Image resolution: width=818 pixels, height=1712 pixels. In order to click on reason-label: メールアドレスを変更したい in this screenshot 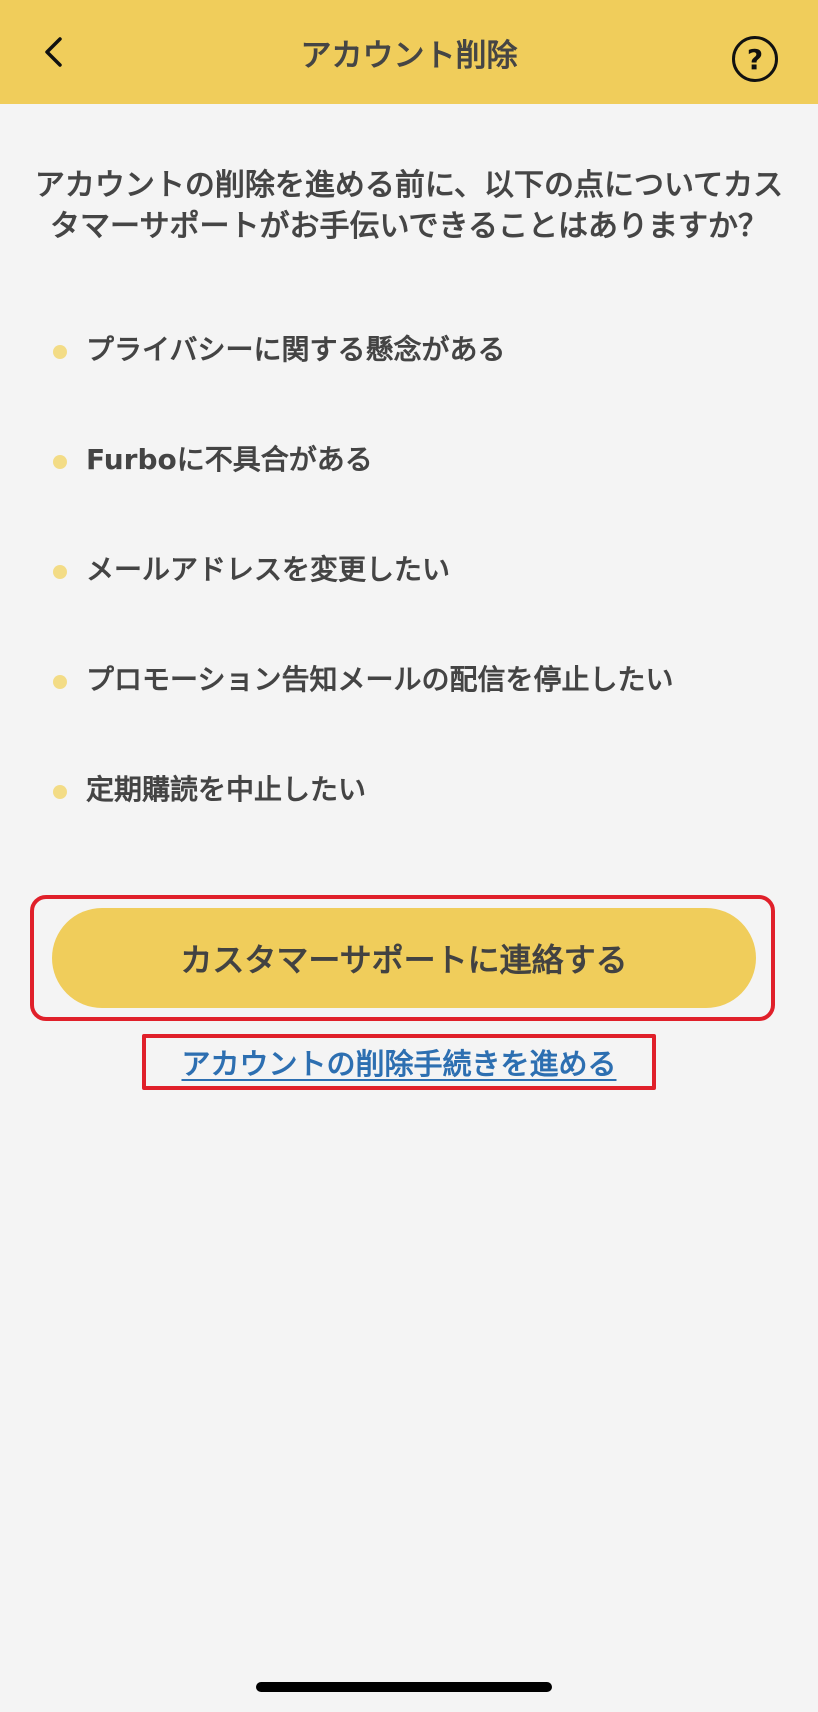, I will do `click(268, 569)`.